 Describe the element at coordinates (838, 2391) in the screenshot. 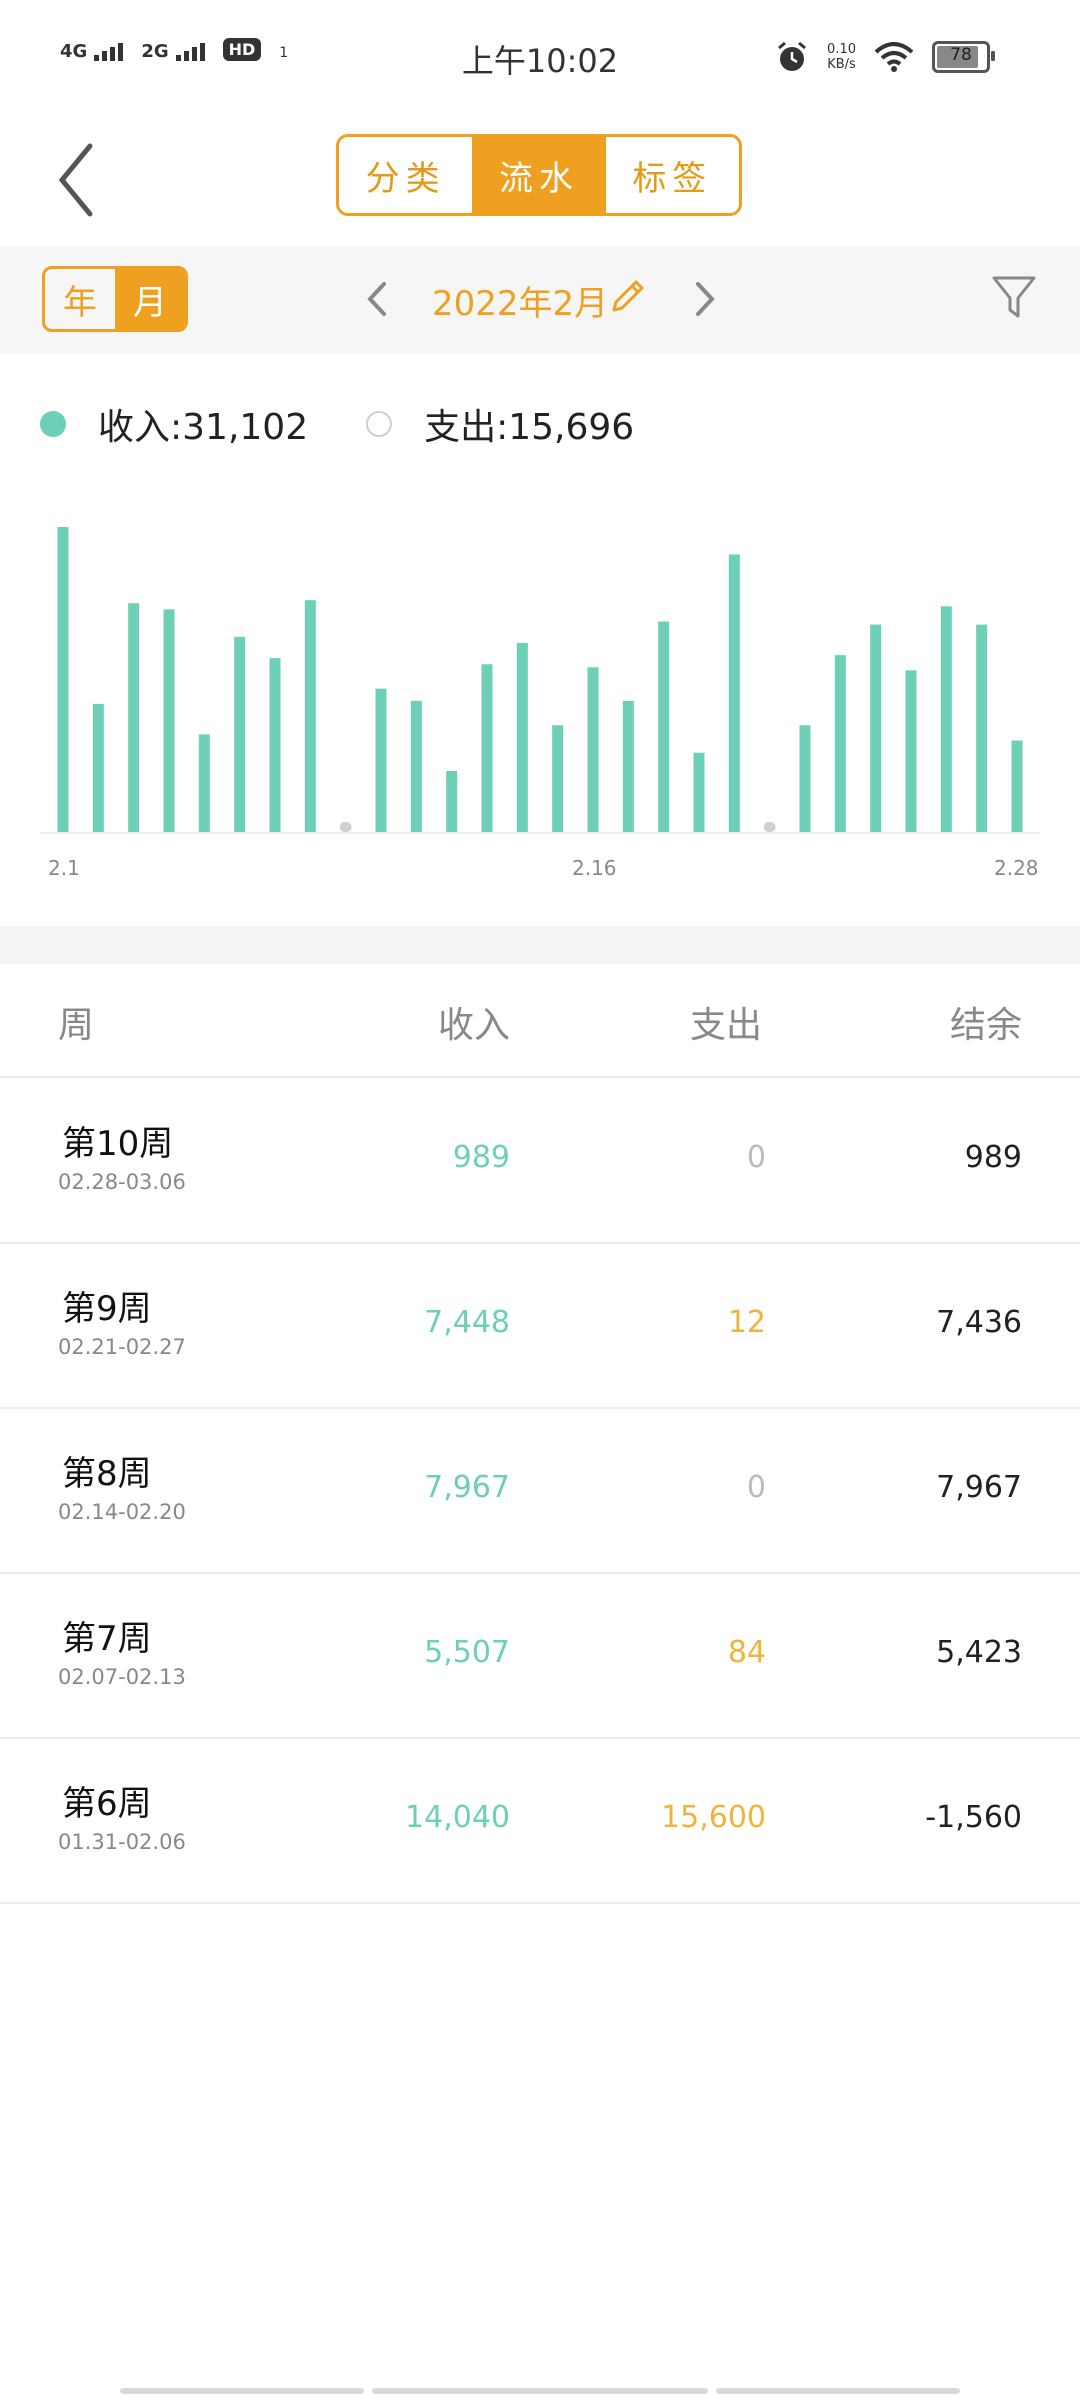

I see `nav-indicator-right` at that location.